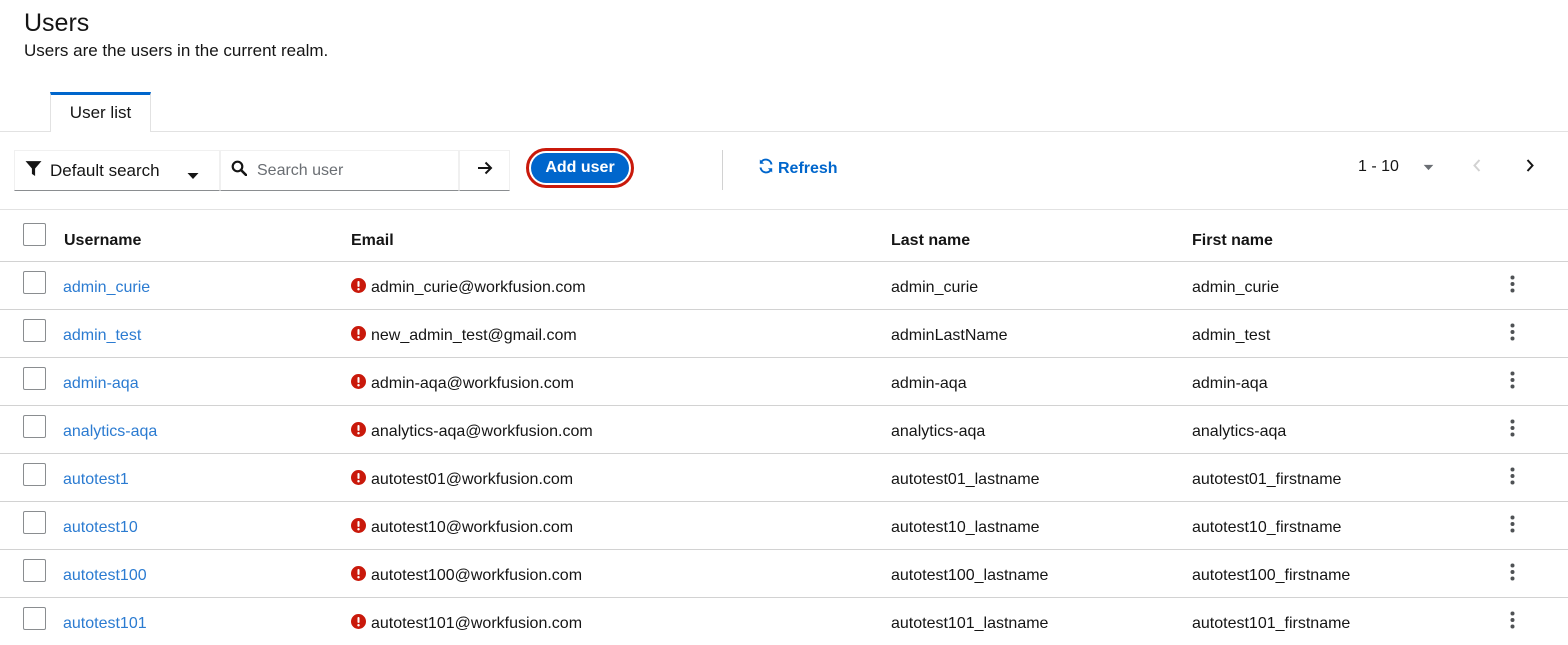 The image size is (1568, 645). Describe the element at coordinates (472, 527) in the screenshot. I see `email-value: autotest10@workfusion.com` at that location.